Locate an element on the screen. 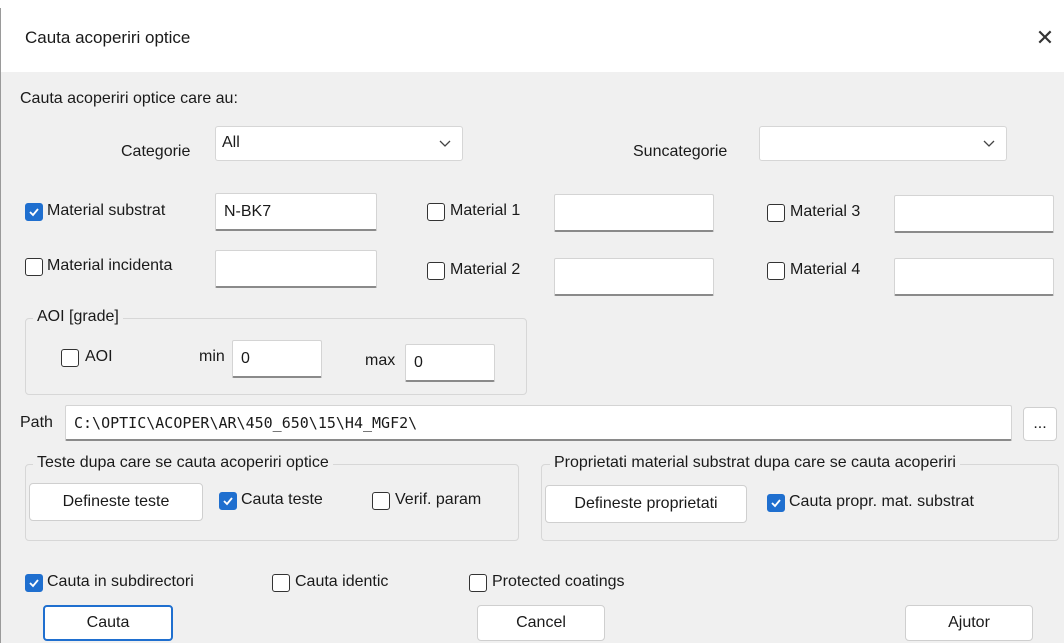 Image resolution: width=1064 pixels, height=643 pixels. material-2-field is located at coordinates (634, 277).